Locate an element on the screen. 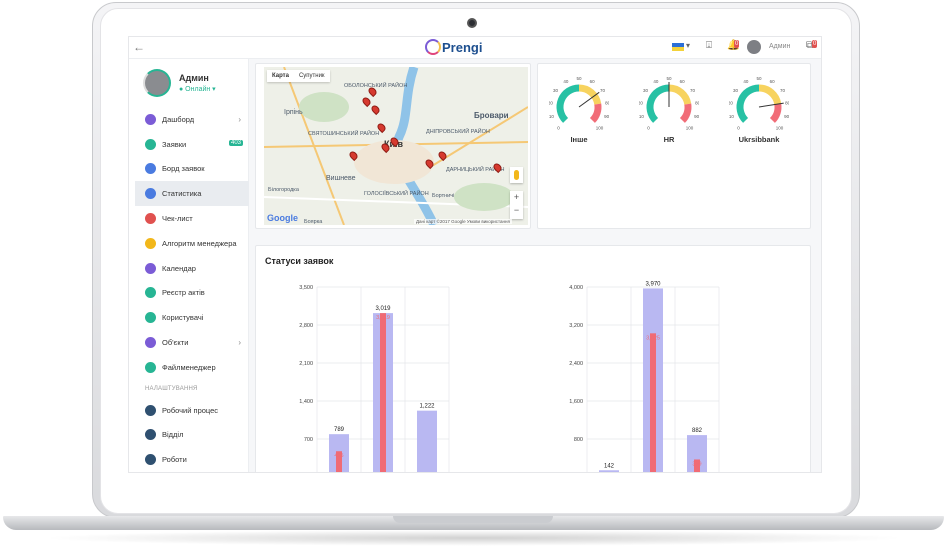 This screenshot has height=560, width=947. y-tick-label: 2,400 is located at coordinates (576, 364).